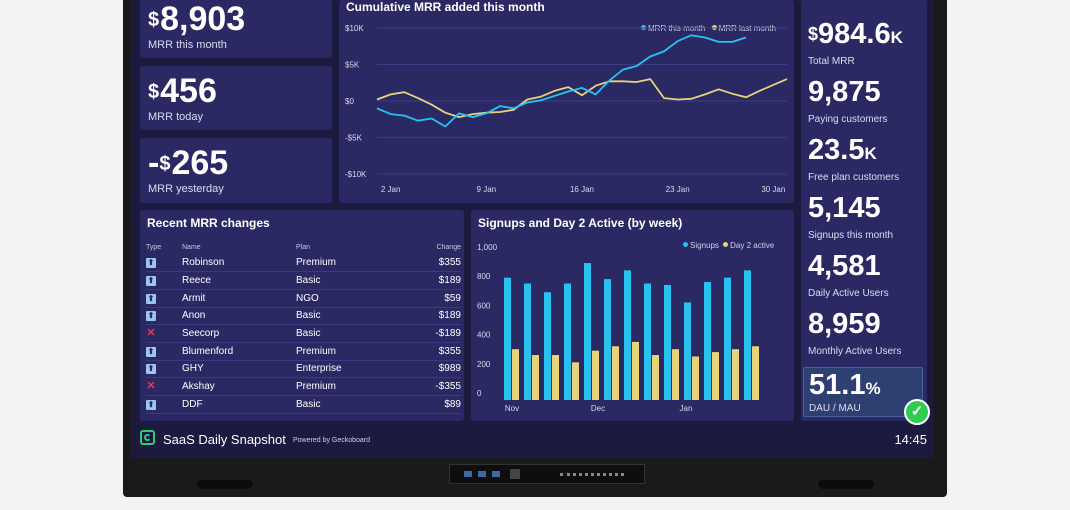 The image size is (1070, 510). Describe the element at coordinates (303, 386) in the screenshot. I see `table-row: ✕ Akshay Premium -$355` at that location.